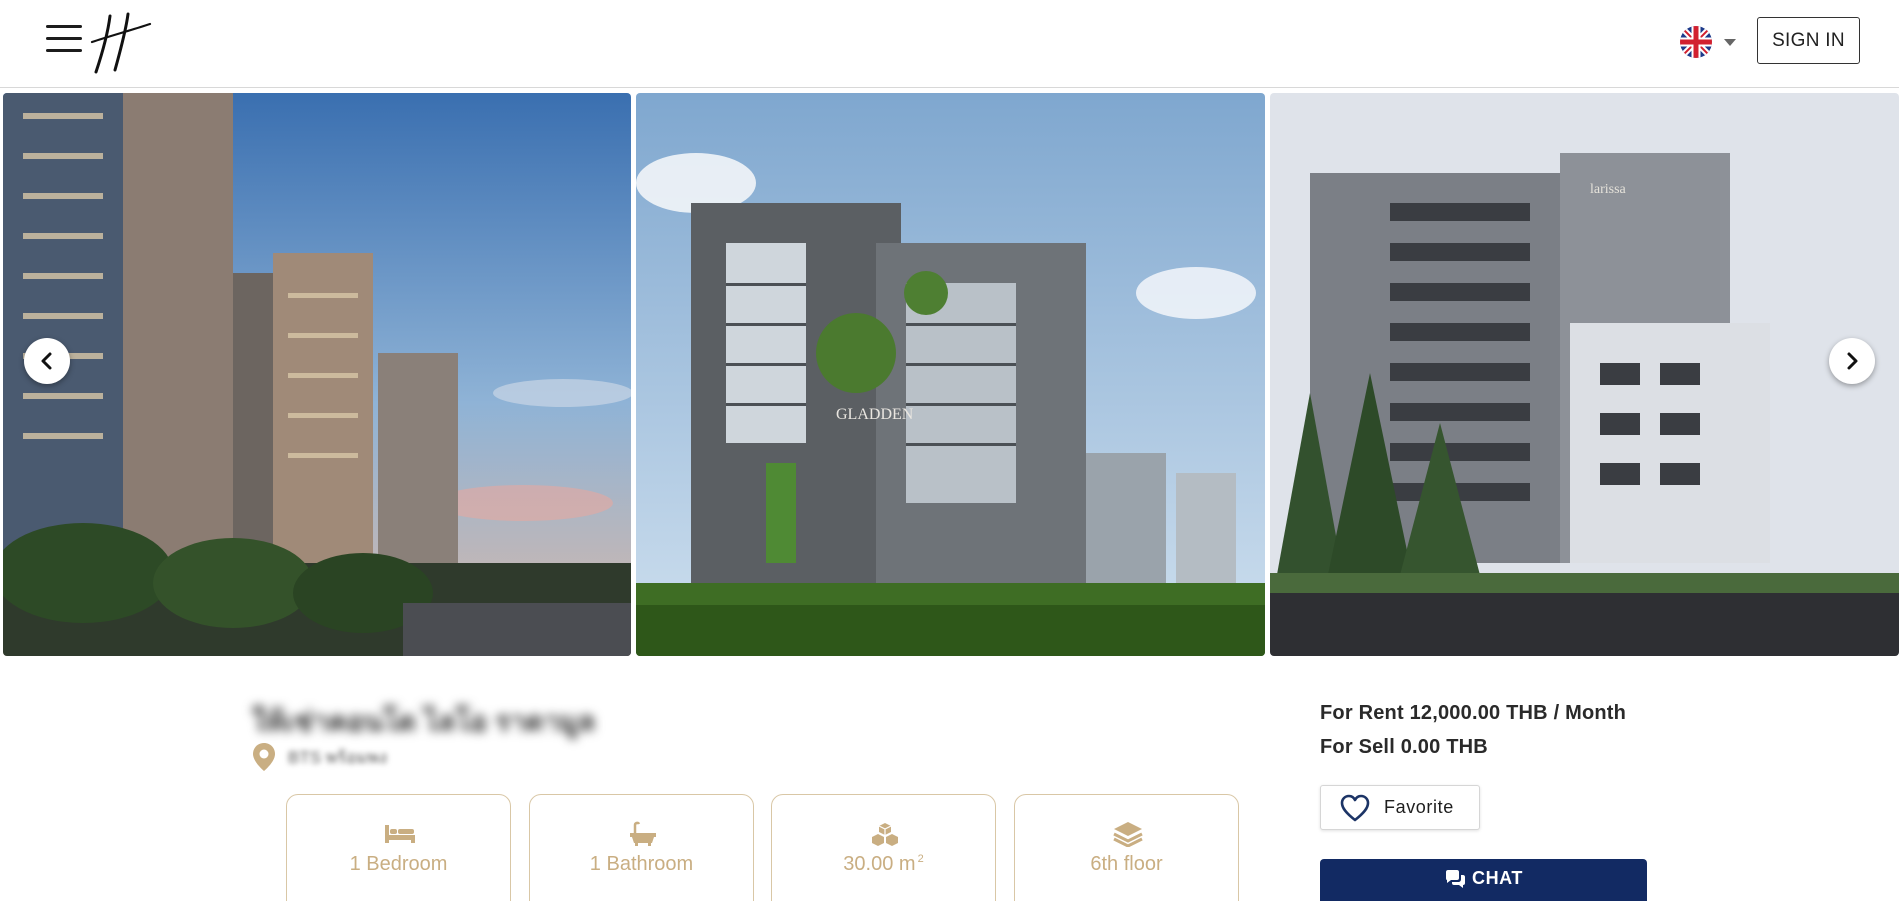  I want to click on map-pin-icon, so click(264, 757).